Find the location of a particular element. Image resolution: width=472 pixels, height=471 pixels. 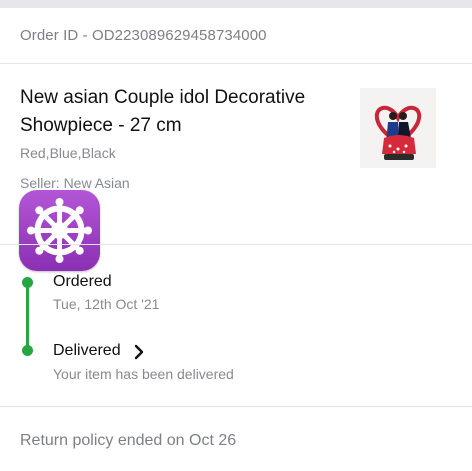

return-policy-text: Return policy ended on Oct 26 is located at coordinates (128, 440).